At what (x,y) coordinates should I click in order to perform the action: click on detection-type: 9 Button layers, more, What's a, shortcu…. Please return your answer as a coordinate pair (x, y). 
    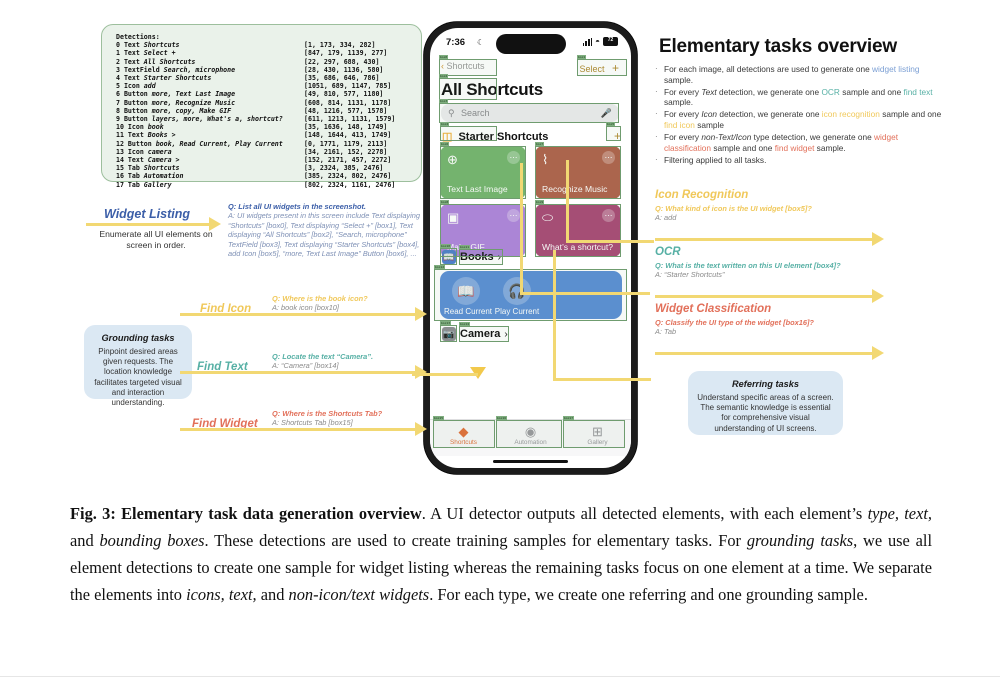
    Looking at the image, I should click on (199, 119).